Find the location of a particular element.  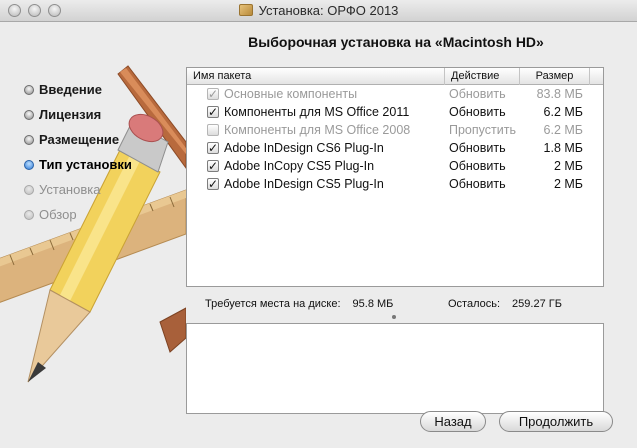

window-title-wrap: Установка: ОРФО 2013 is located at coordinates (318, 10).